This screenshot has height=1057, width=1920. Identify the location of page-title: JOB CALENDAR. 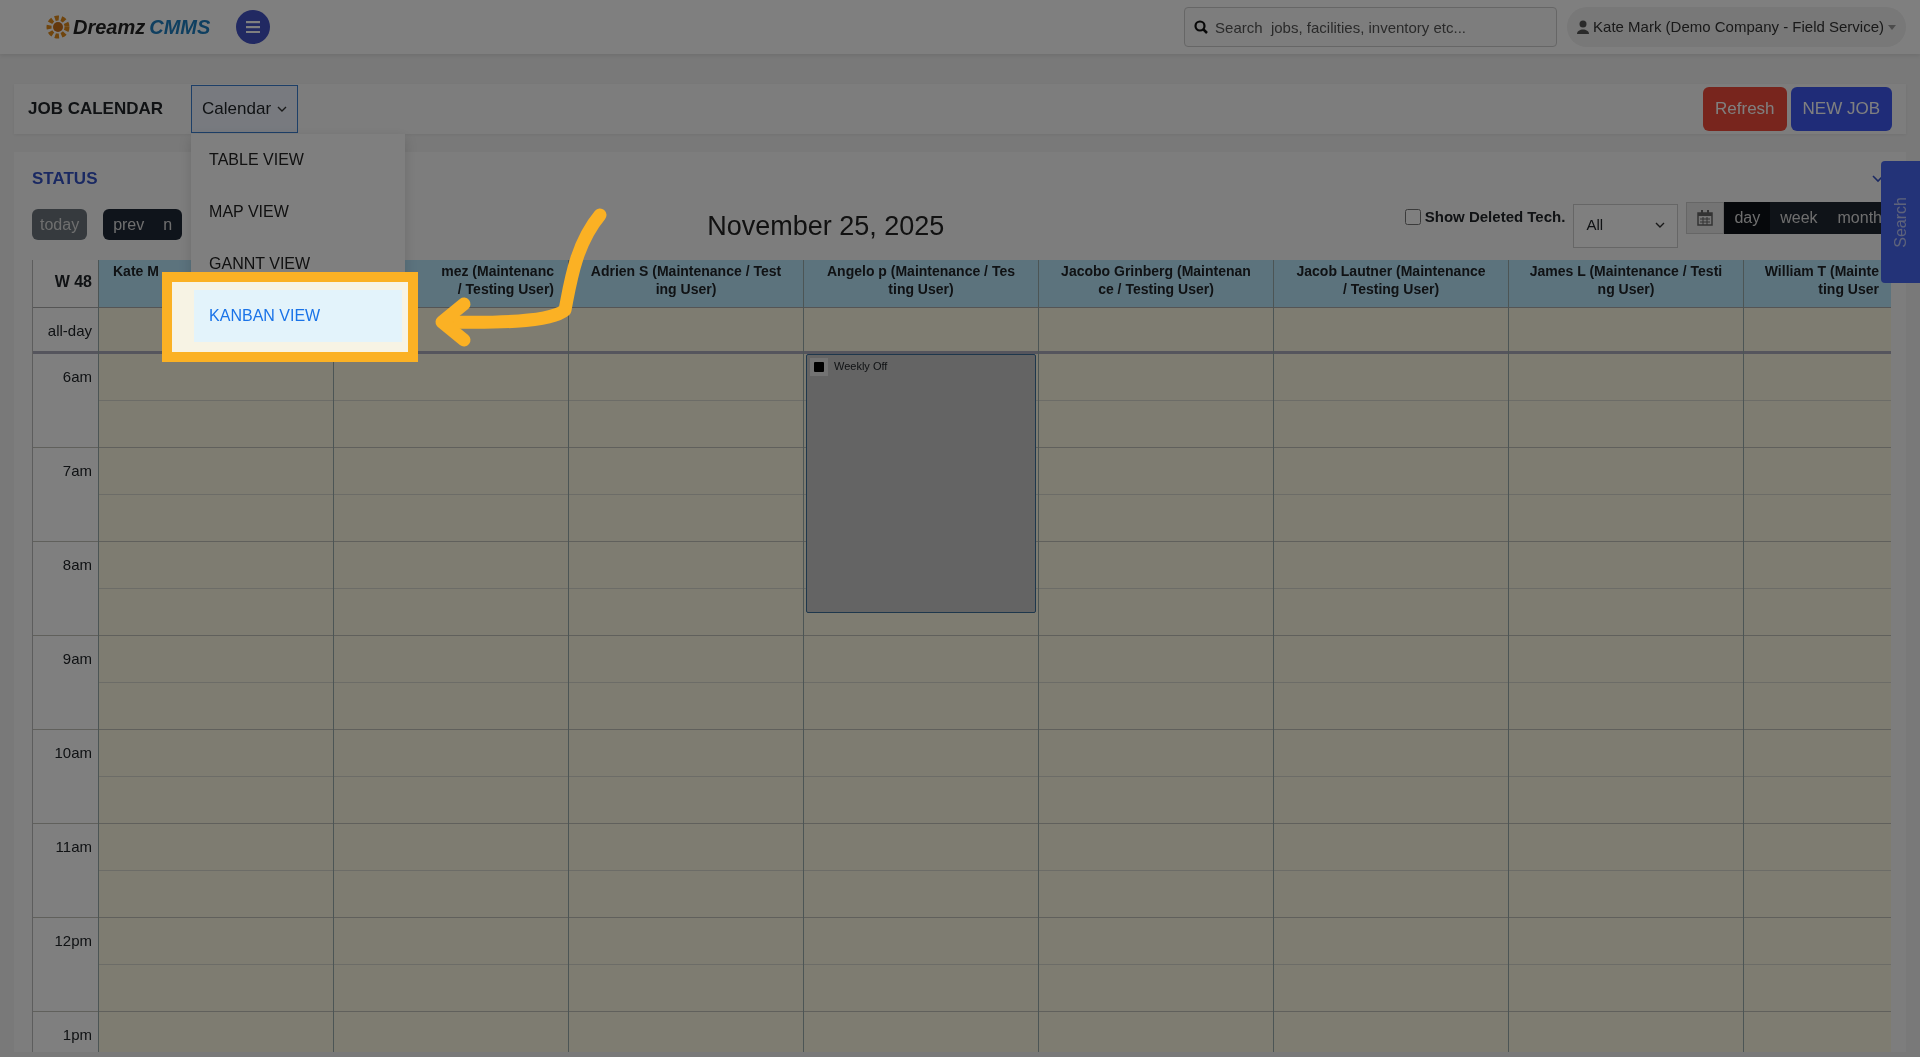
(96, 109).